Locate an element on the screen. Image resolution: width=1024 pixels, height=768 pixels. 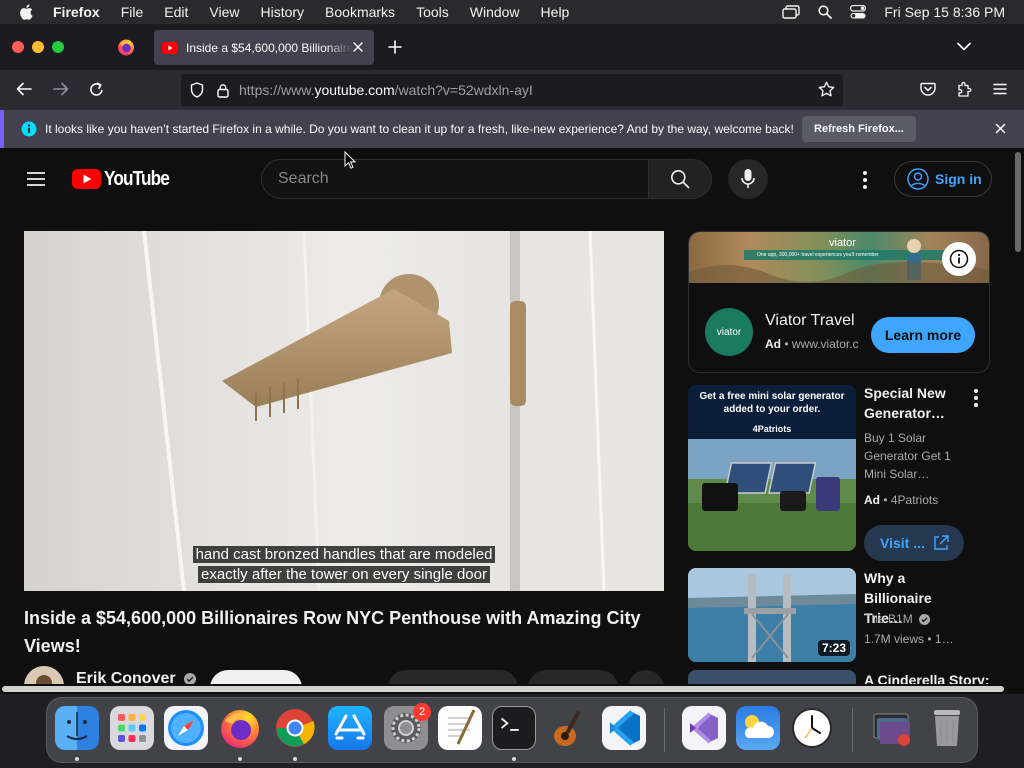
verified-check-icon is located at coordinates (190, 678).